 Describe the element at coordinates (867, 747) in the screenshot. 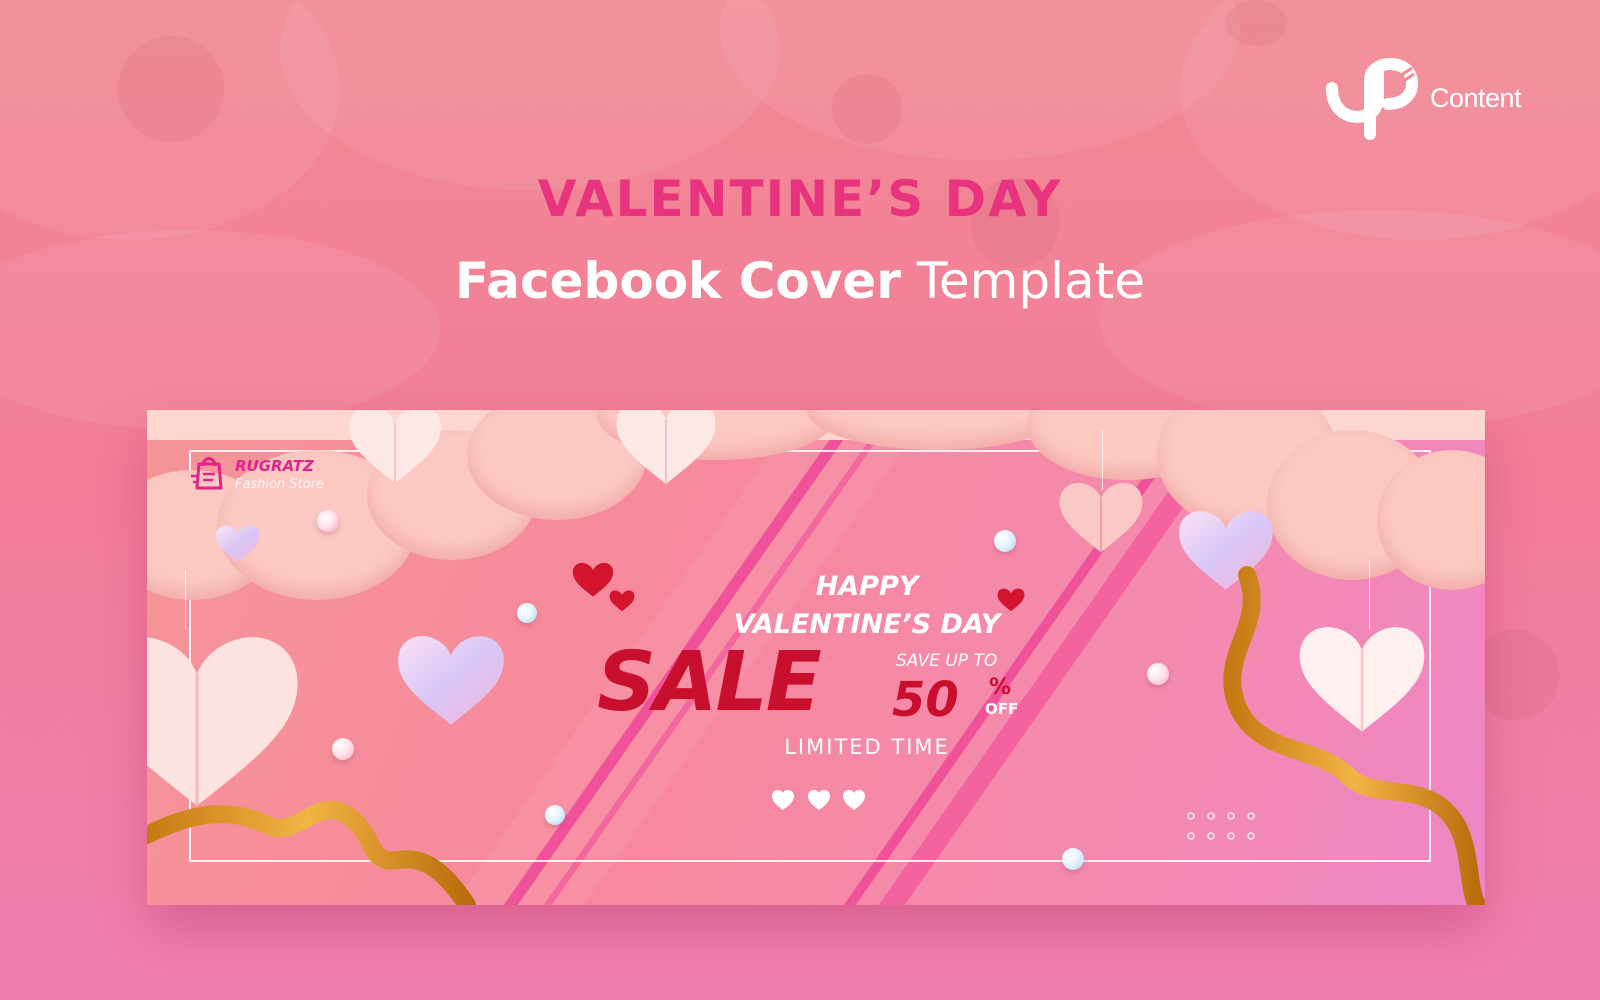

I see `limited-time-text: LIMITED TIME` at that location.